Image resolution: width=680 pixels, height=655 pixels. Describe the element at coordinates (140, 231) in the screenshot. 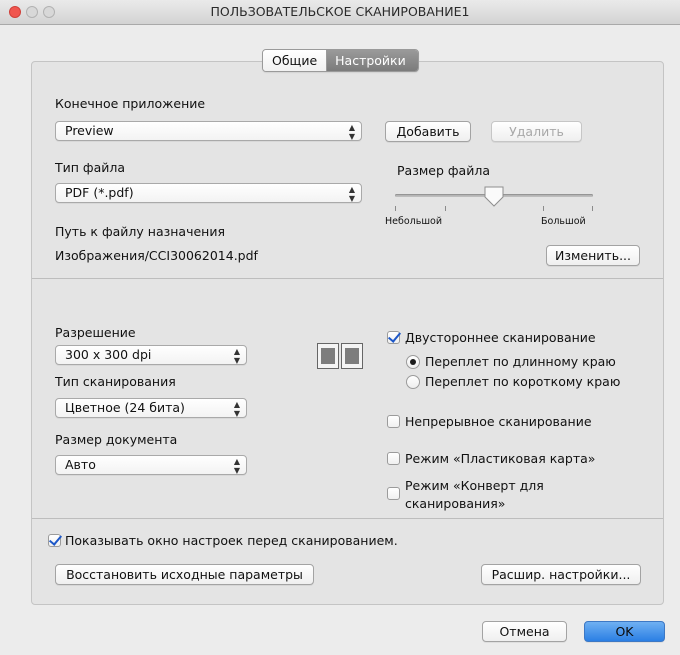

I see `dest-path-label: Путь к файлу назначения` at that location.